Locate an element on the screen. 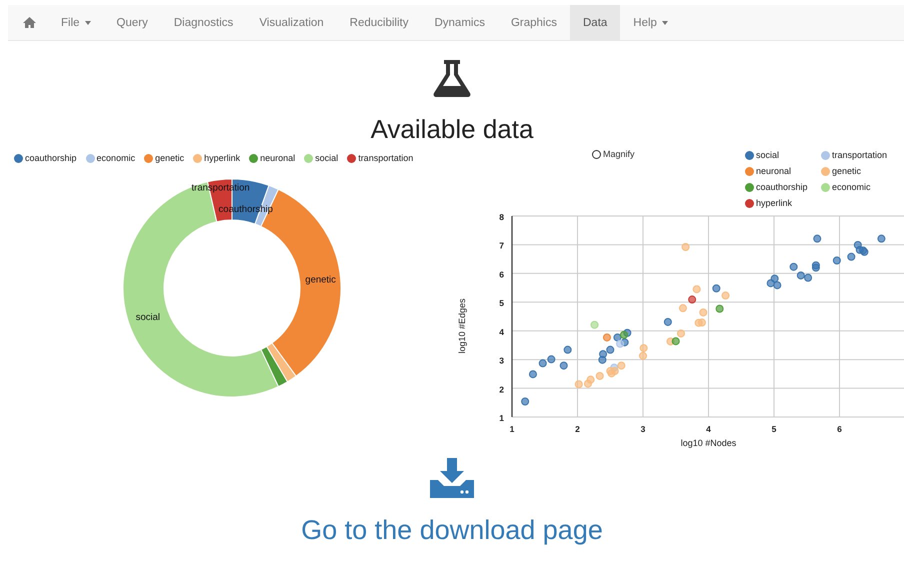  axis-title: log10 #Nodes is located at coordinates (708, 443).